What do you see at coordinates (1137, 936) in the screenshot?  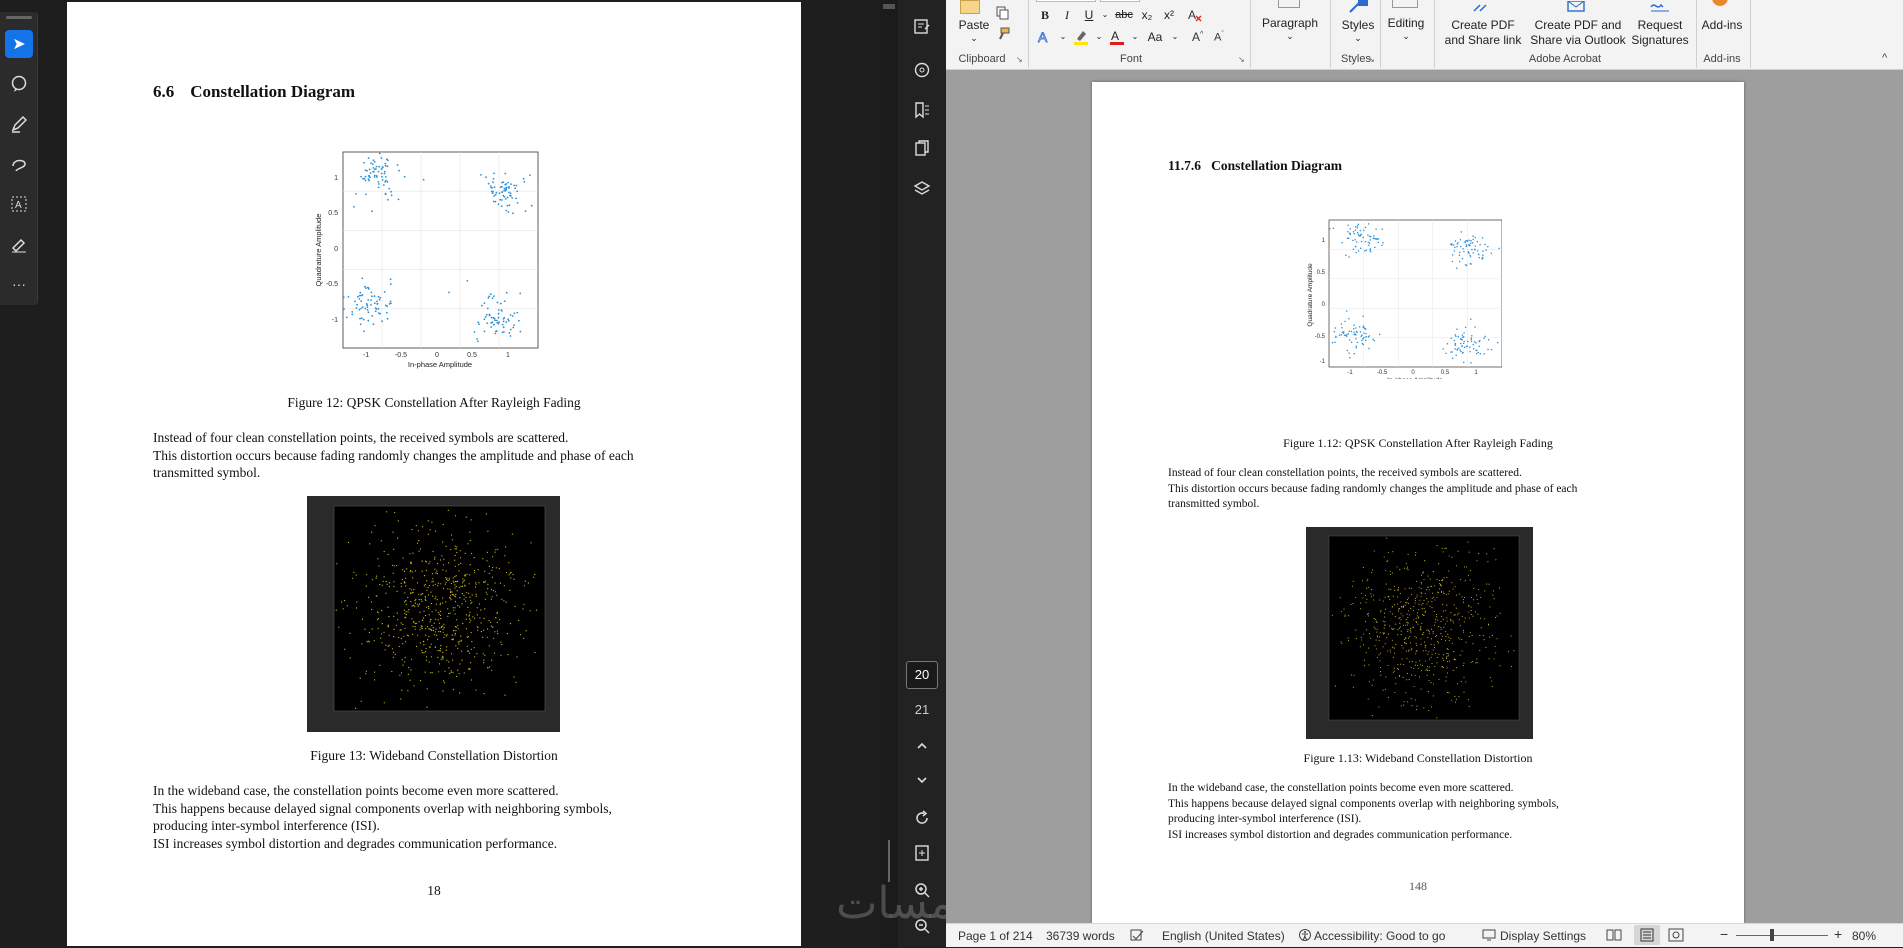 I see `proofing-icon` at bounding box center [1137, 936].